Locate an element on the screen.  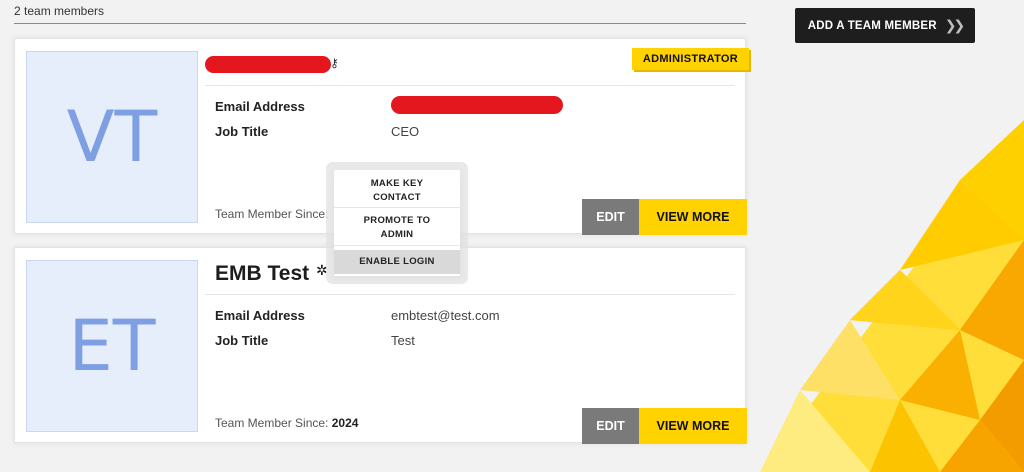
member-since: Team Member Since: 2024 is located at coordinates (286, 423).